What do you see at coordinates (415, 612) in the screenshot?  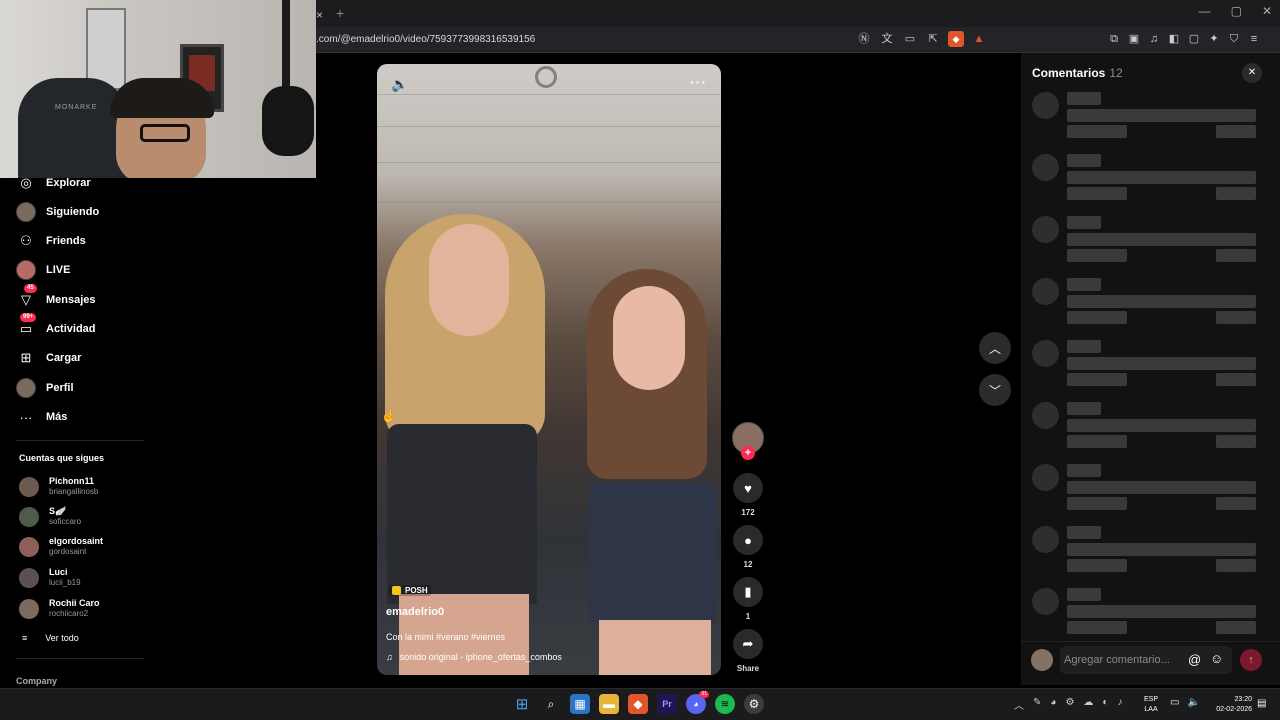 I see `video-author: emadelrio0` at bounding box center [415, 612].